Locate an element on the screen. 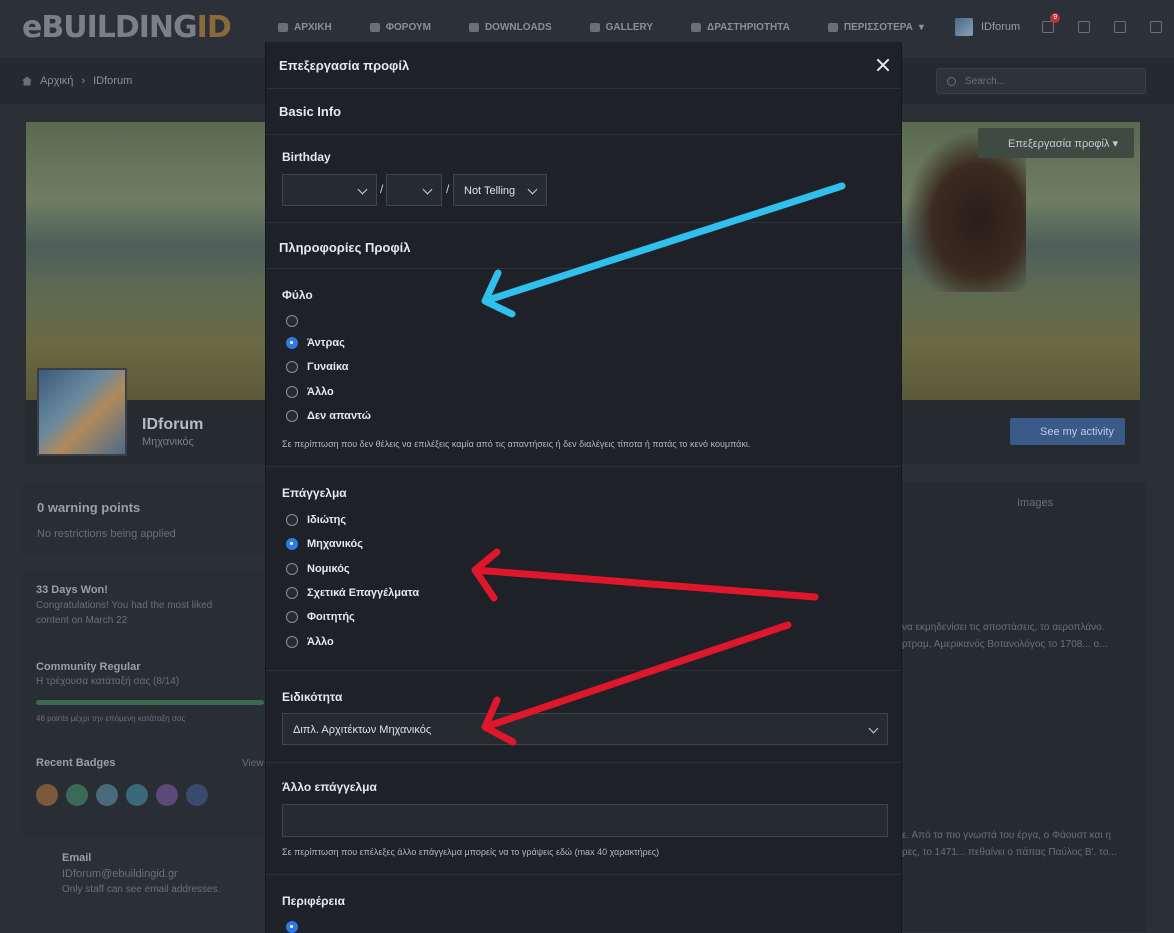  red-arrow-upper is located at coordinates (645, 575).